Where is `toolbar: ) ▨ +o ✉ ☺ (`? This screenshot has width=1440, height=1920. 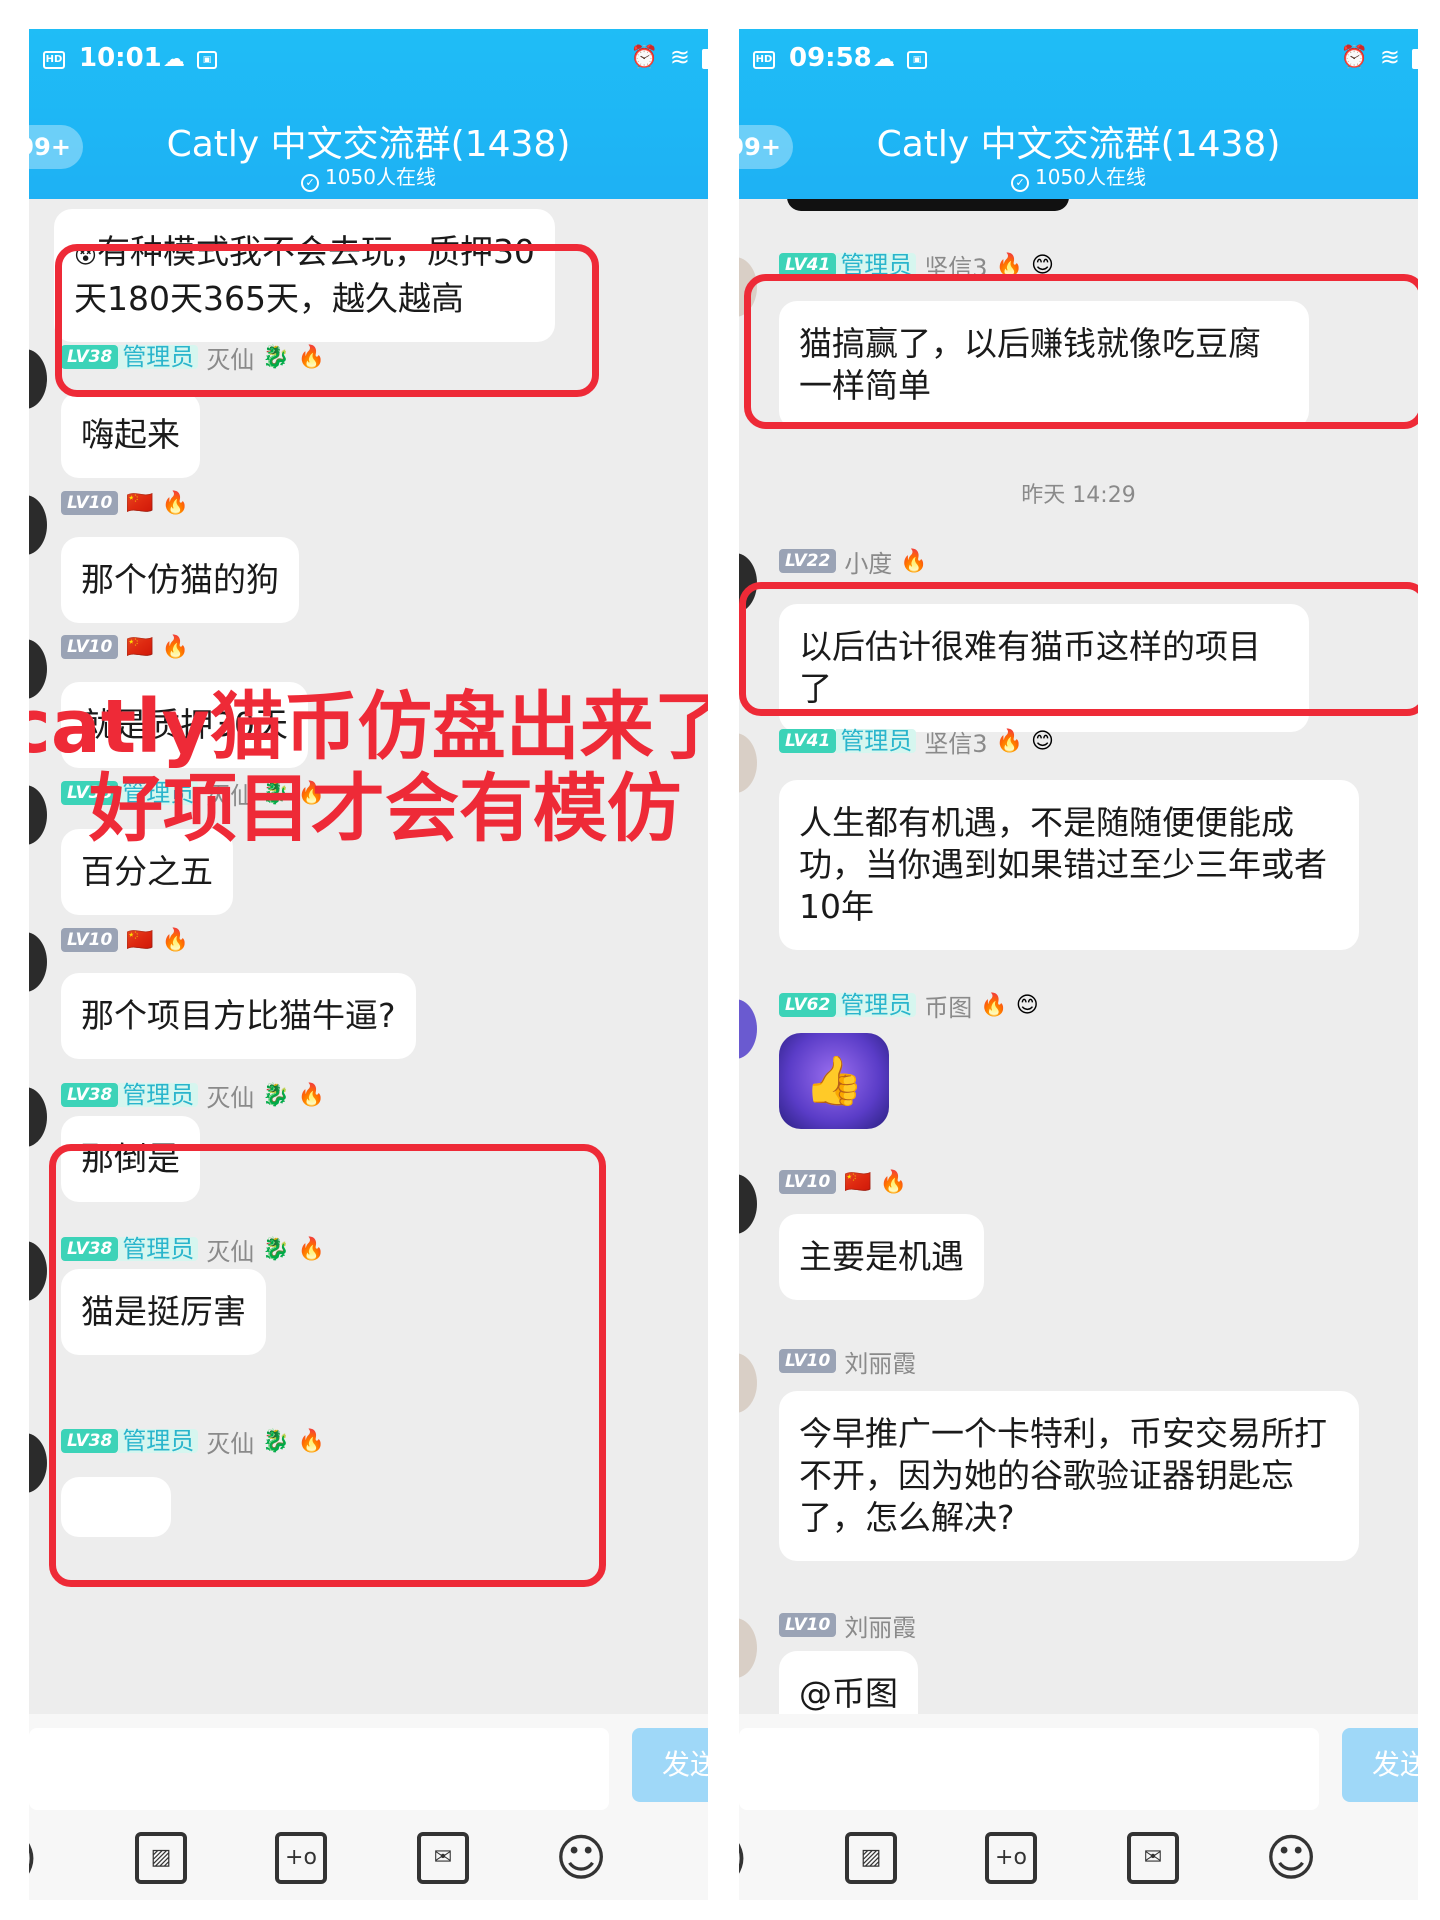
toolbar: ) ▨ +o ✉ ☺ ( is located at coordinates (1078, 1862).